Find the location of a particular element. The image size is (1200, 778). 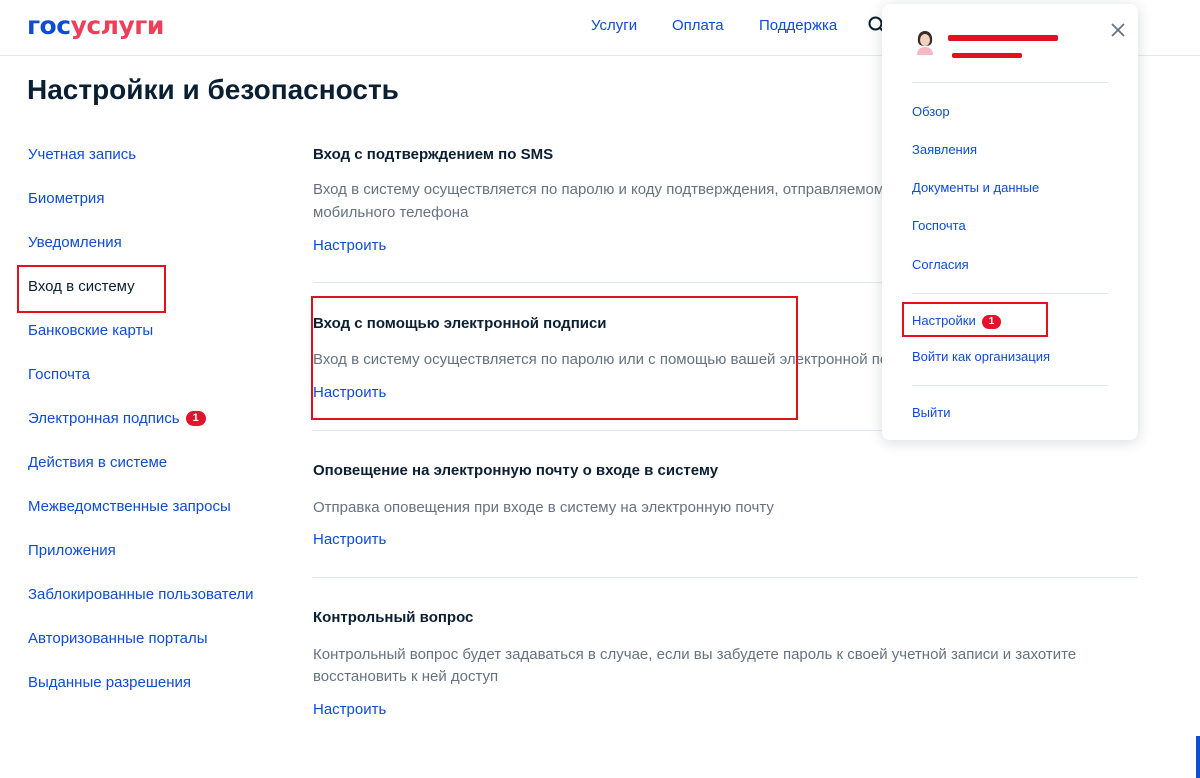

scrollbar is located at coordinates (1198, 757).